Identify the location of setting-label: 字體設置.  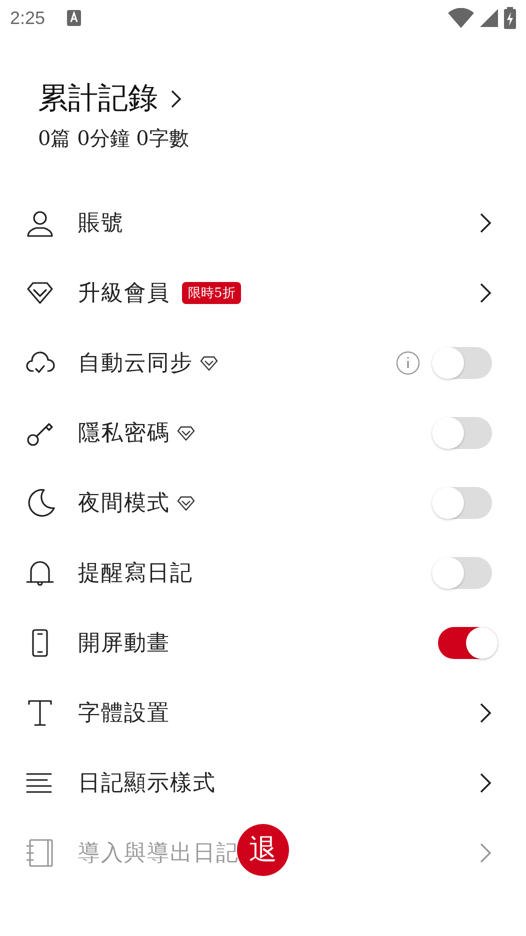
(124, 713).